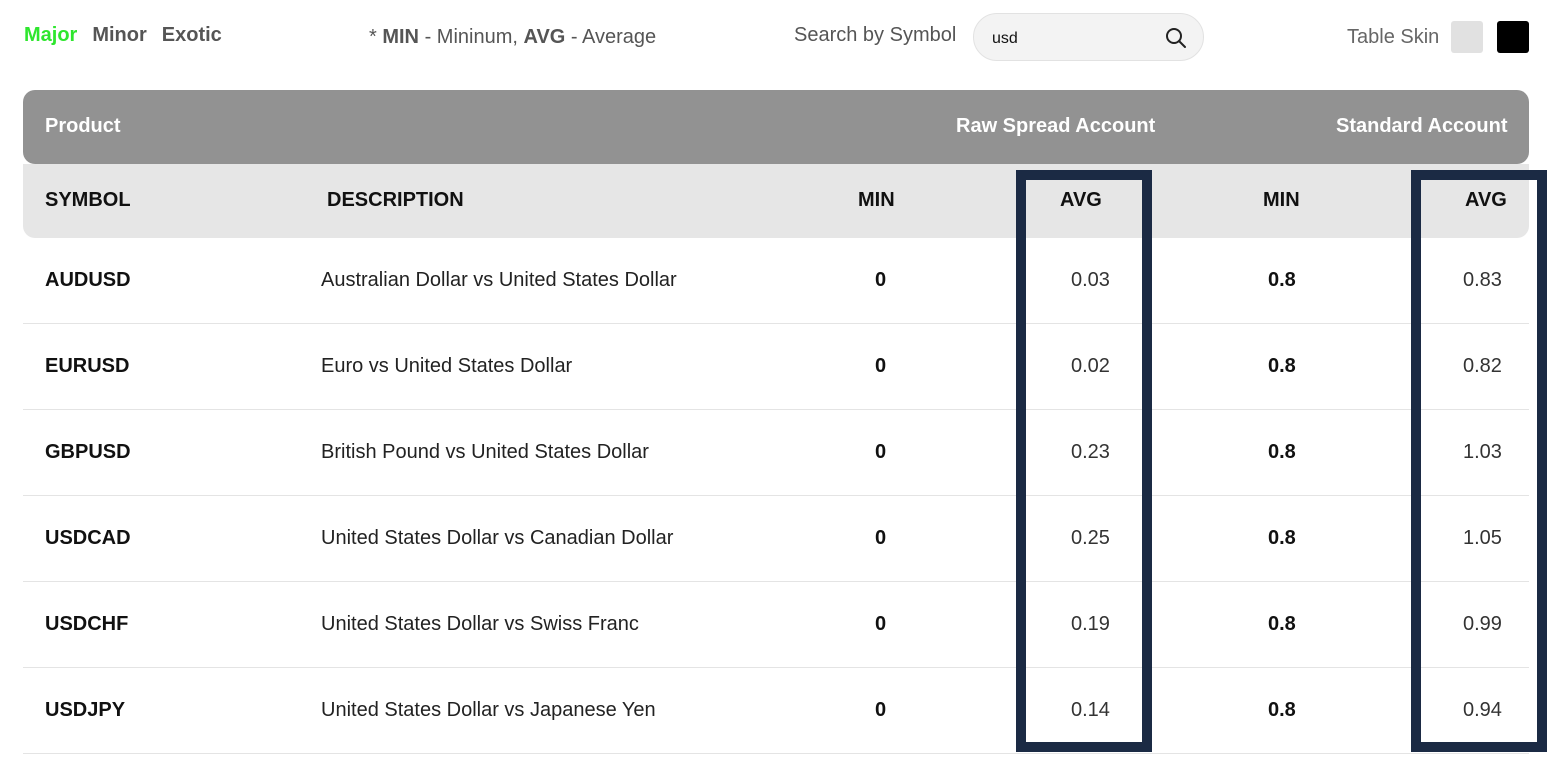  I want to click on search-box, so click(1088, 37).